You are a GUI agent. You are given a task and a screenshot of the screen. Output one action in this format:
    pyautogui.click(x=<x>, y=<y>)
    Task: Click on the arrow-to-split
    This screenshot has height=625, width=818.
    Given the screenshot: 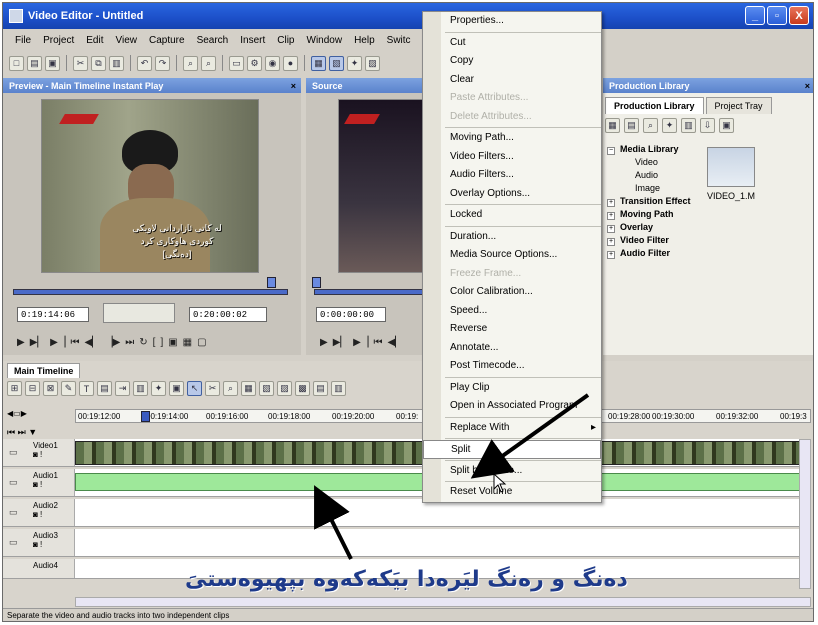 What is the action you would take?
    pyautogui.click(x=530, y=436)
    